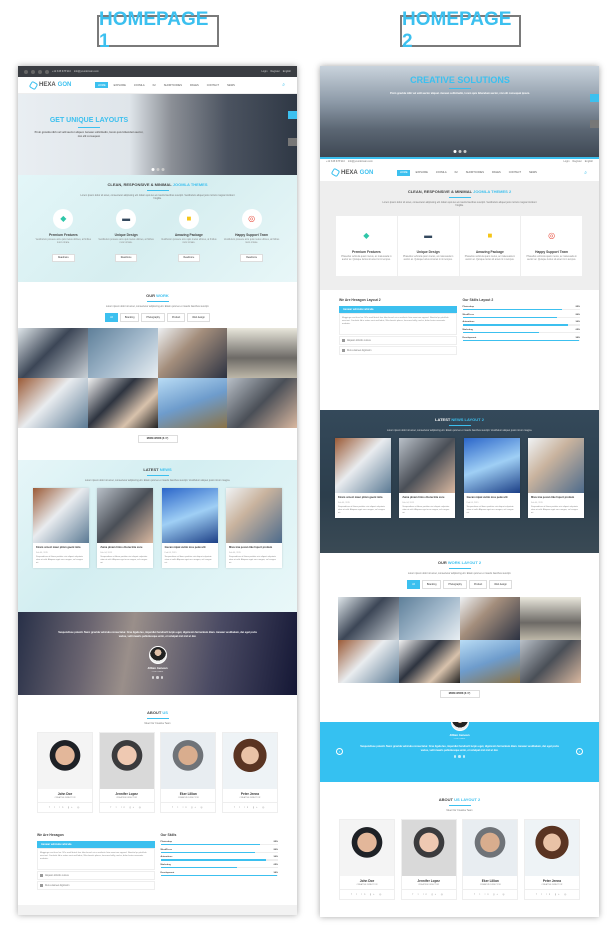 The height and width of the screenshot is (933, 616). I want to click on nav-item-home: HOME, so click(404, 172).